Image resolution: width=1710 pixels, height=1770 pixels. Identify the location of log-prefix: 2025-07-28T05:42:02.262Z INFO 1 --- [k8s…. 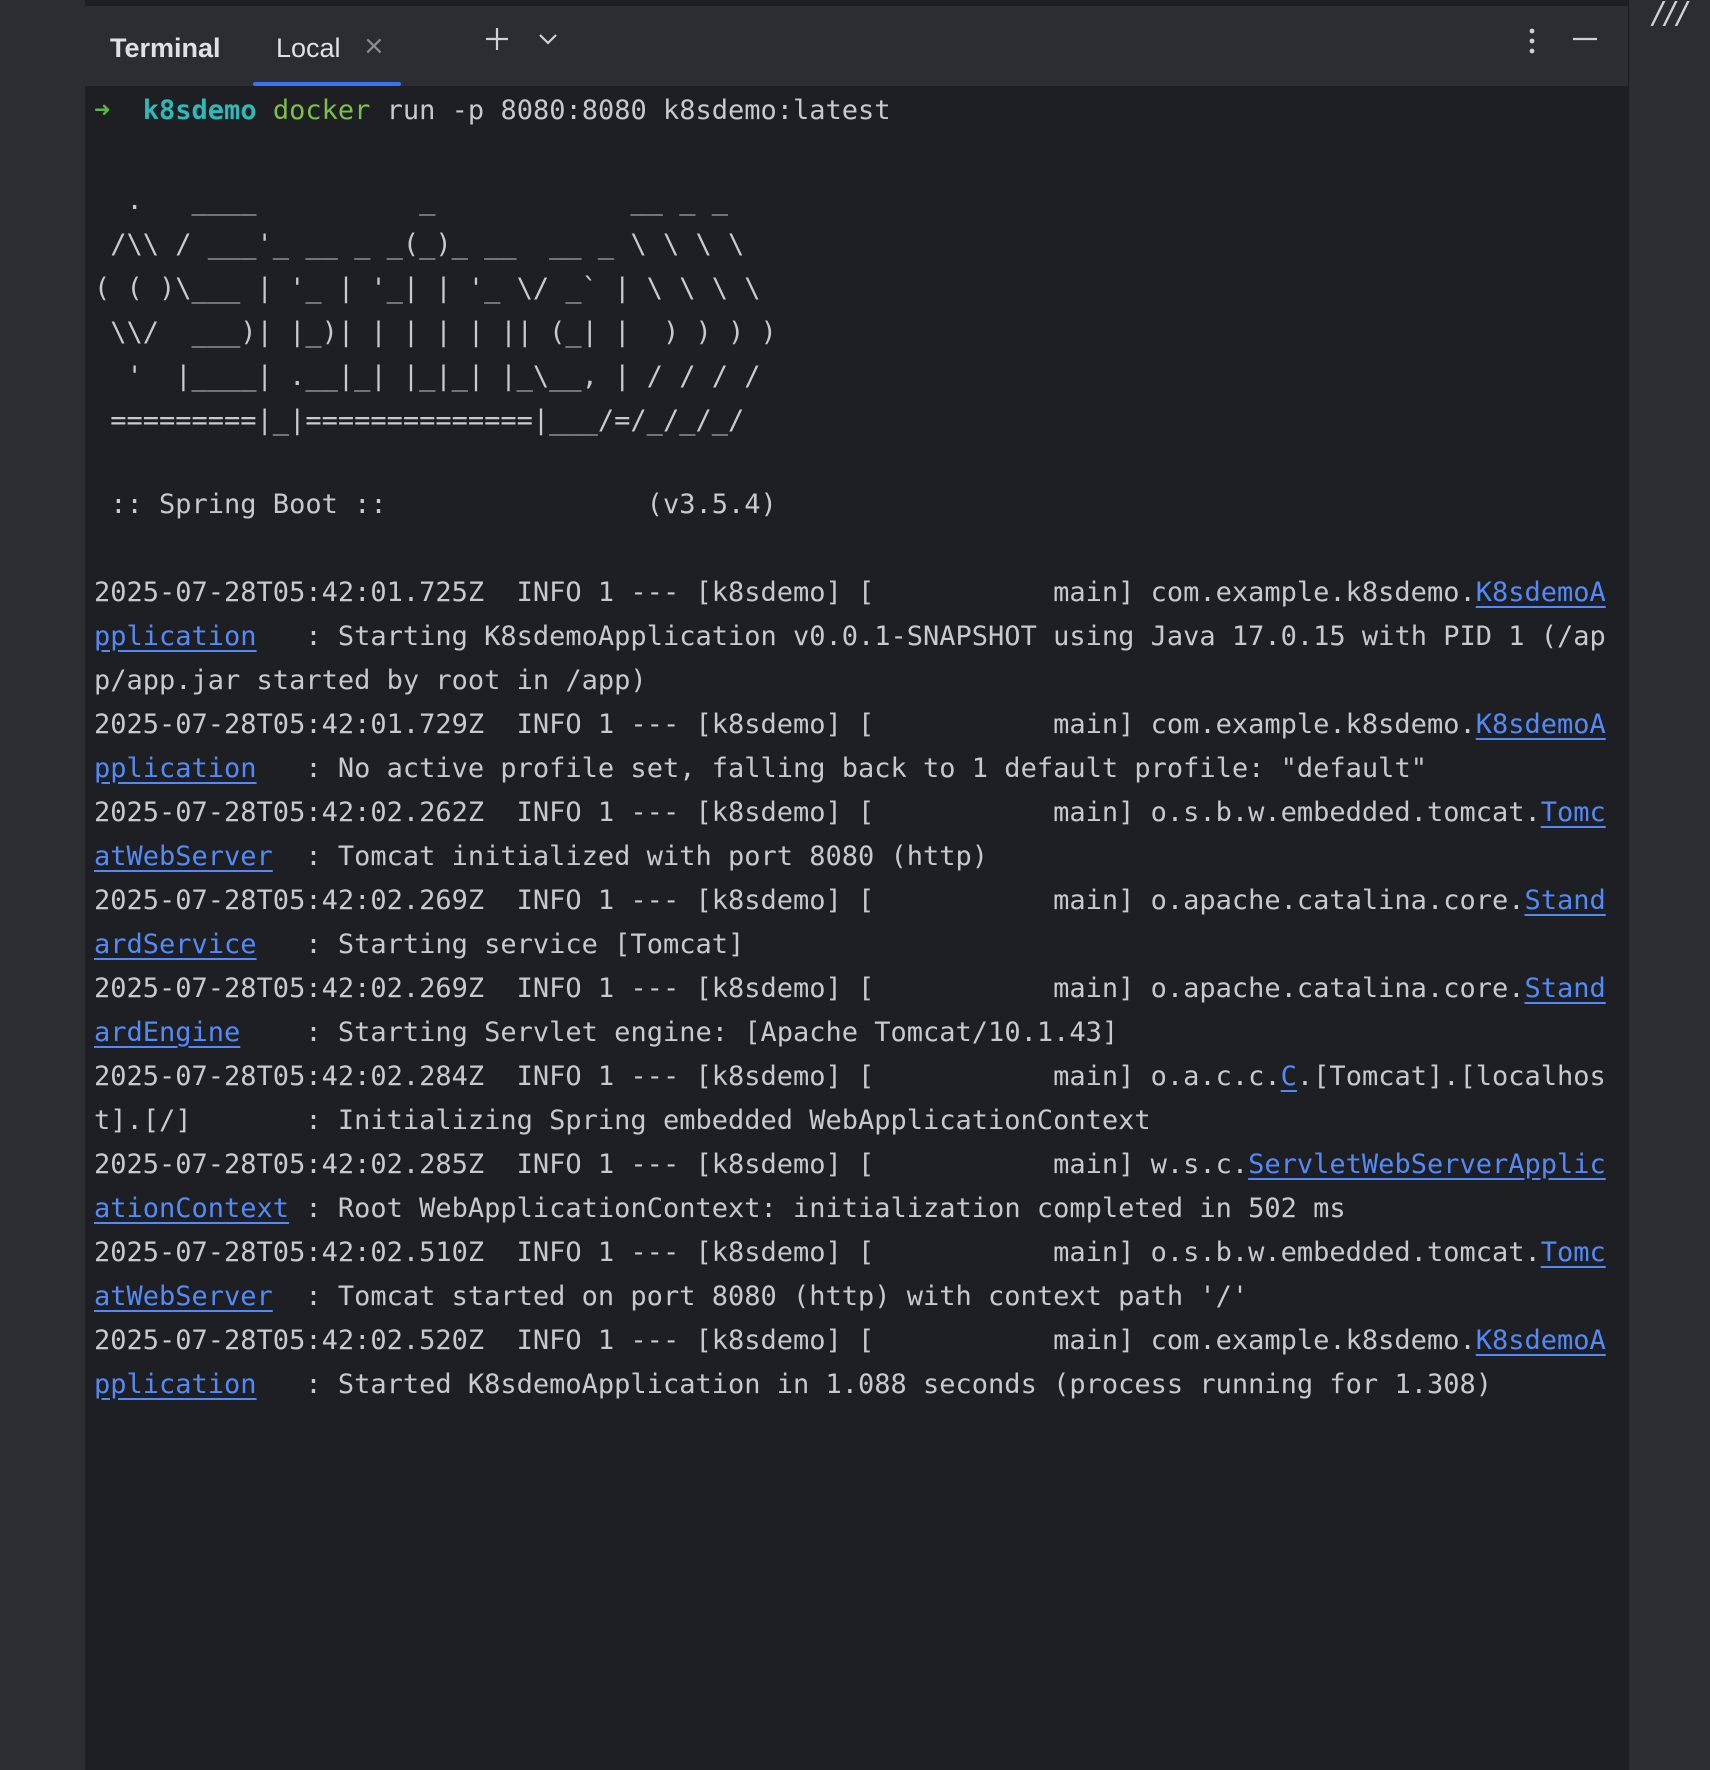
(817, 812).